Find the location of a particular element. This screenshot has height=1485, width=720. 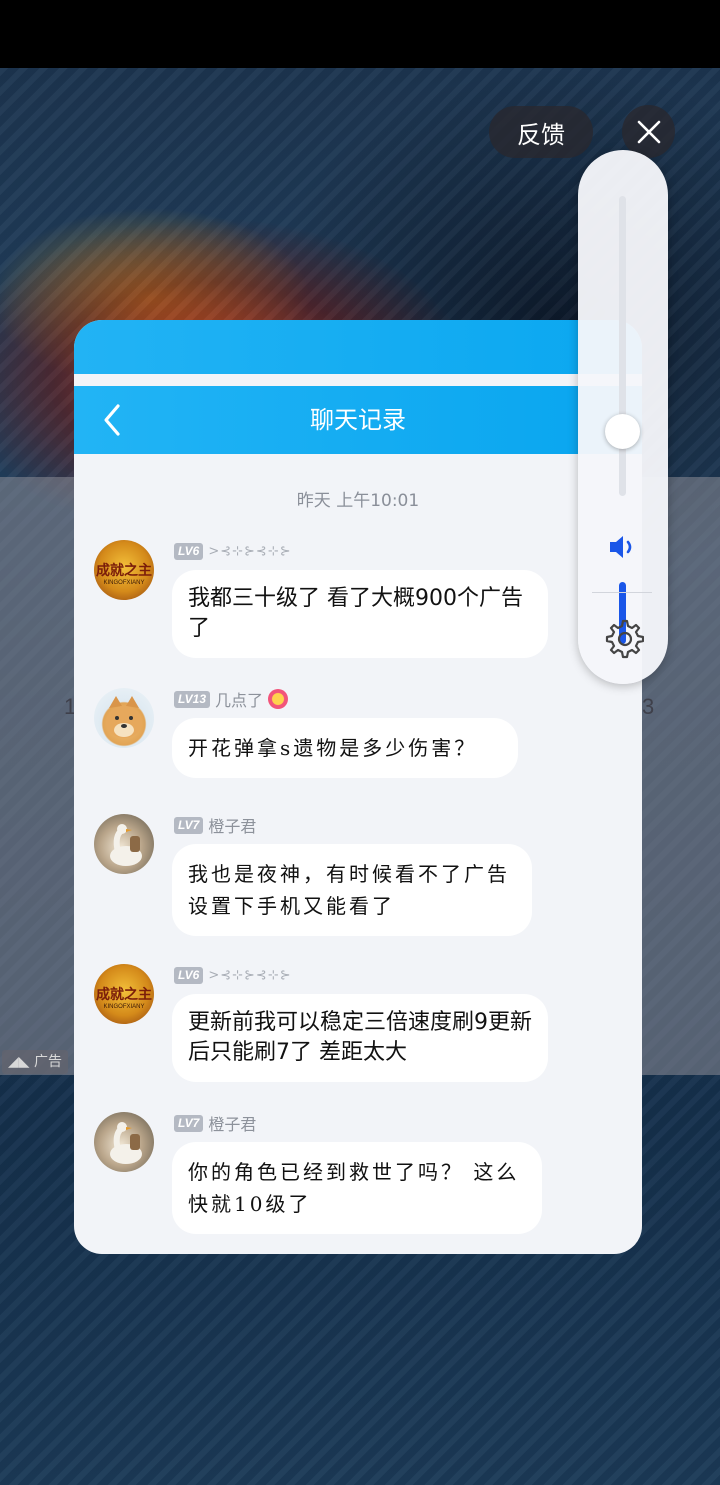

message-bubble: 我也是夜神，有时候看不了广告设置下手机又能看了 is located at coordinates (352, 890).